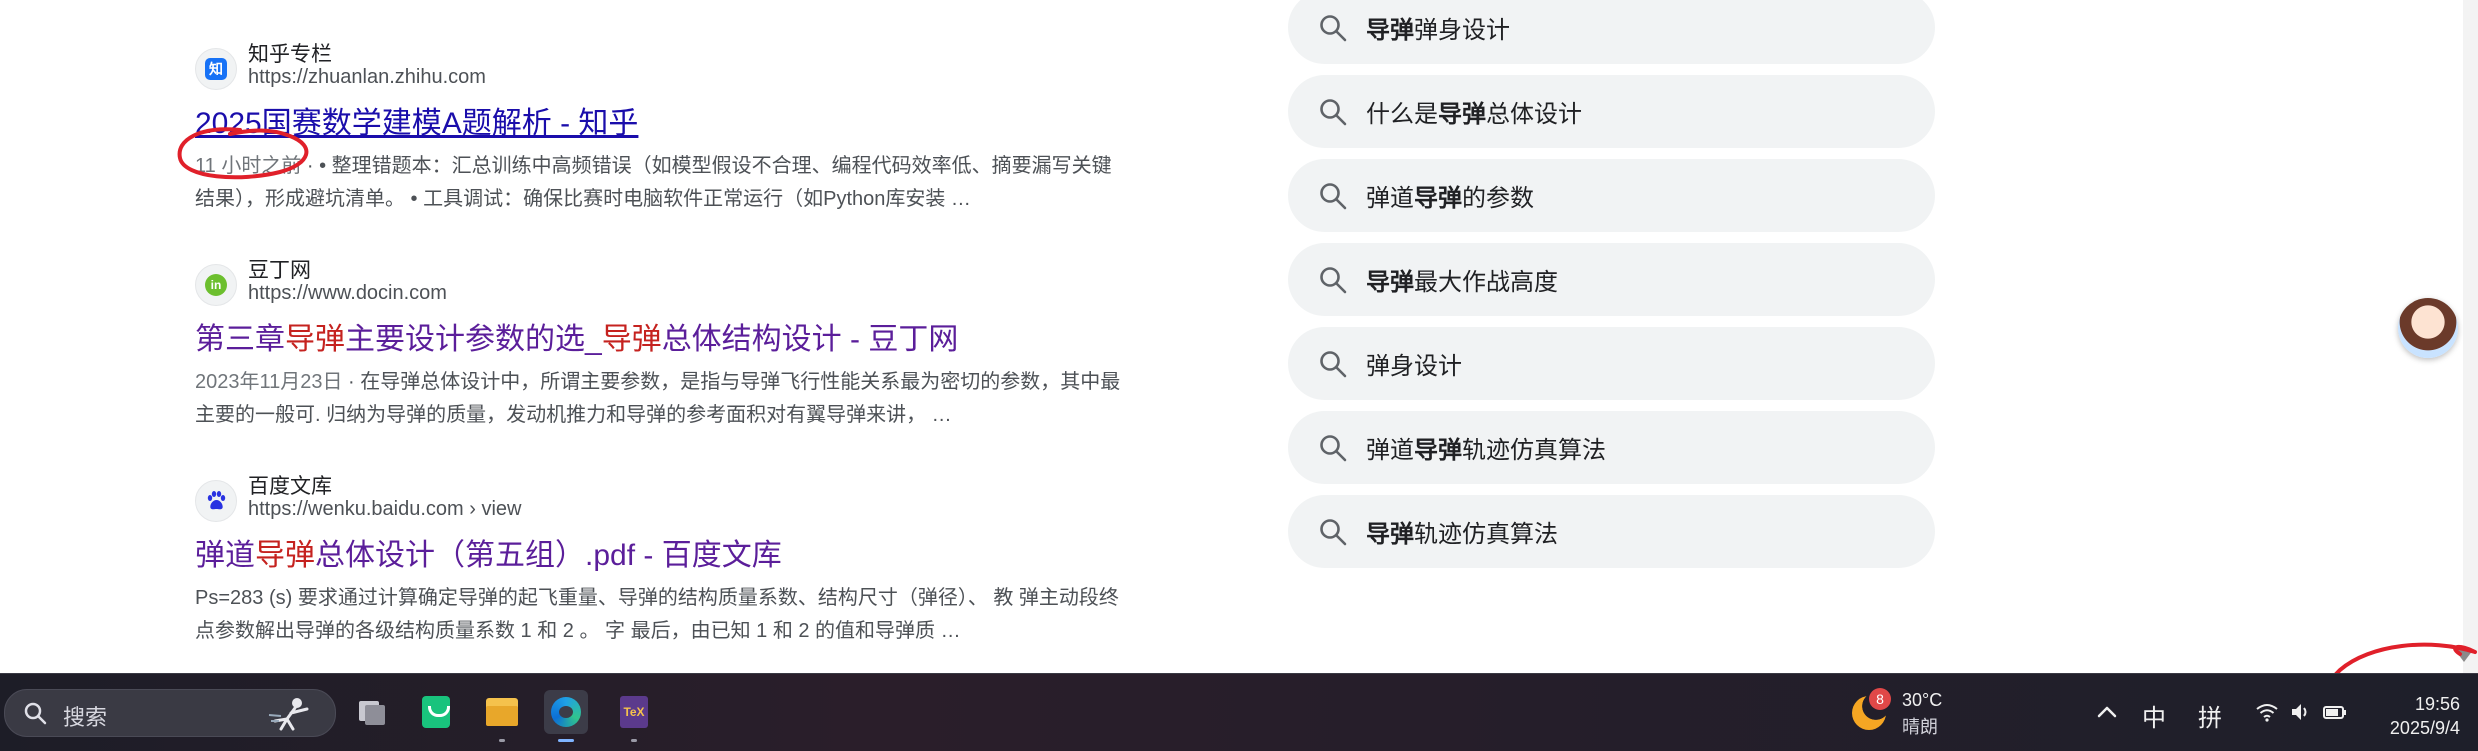 This screenshot has height=751, width=2478. I want to click on related-search-text: 导弹弹身设计, so click(1438, 27).